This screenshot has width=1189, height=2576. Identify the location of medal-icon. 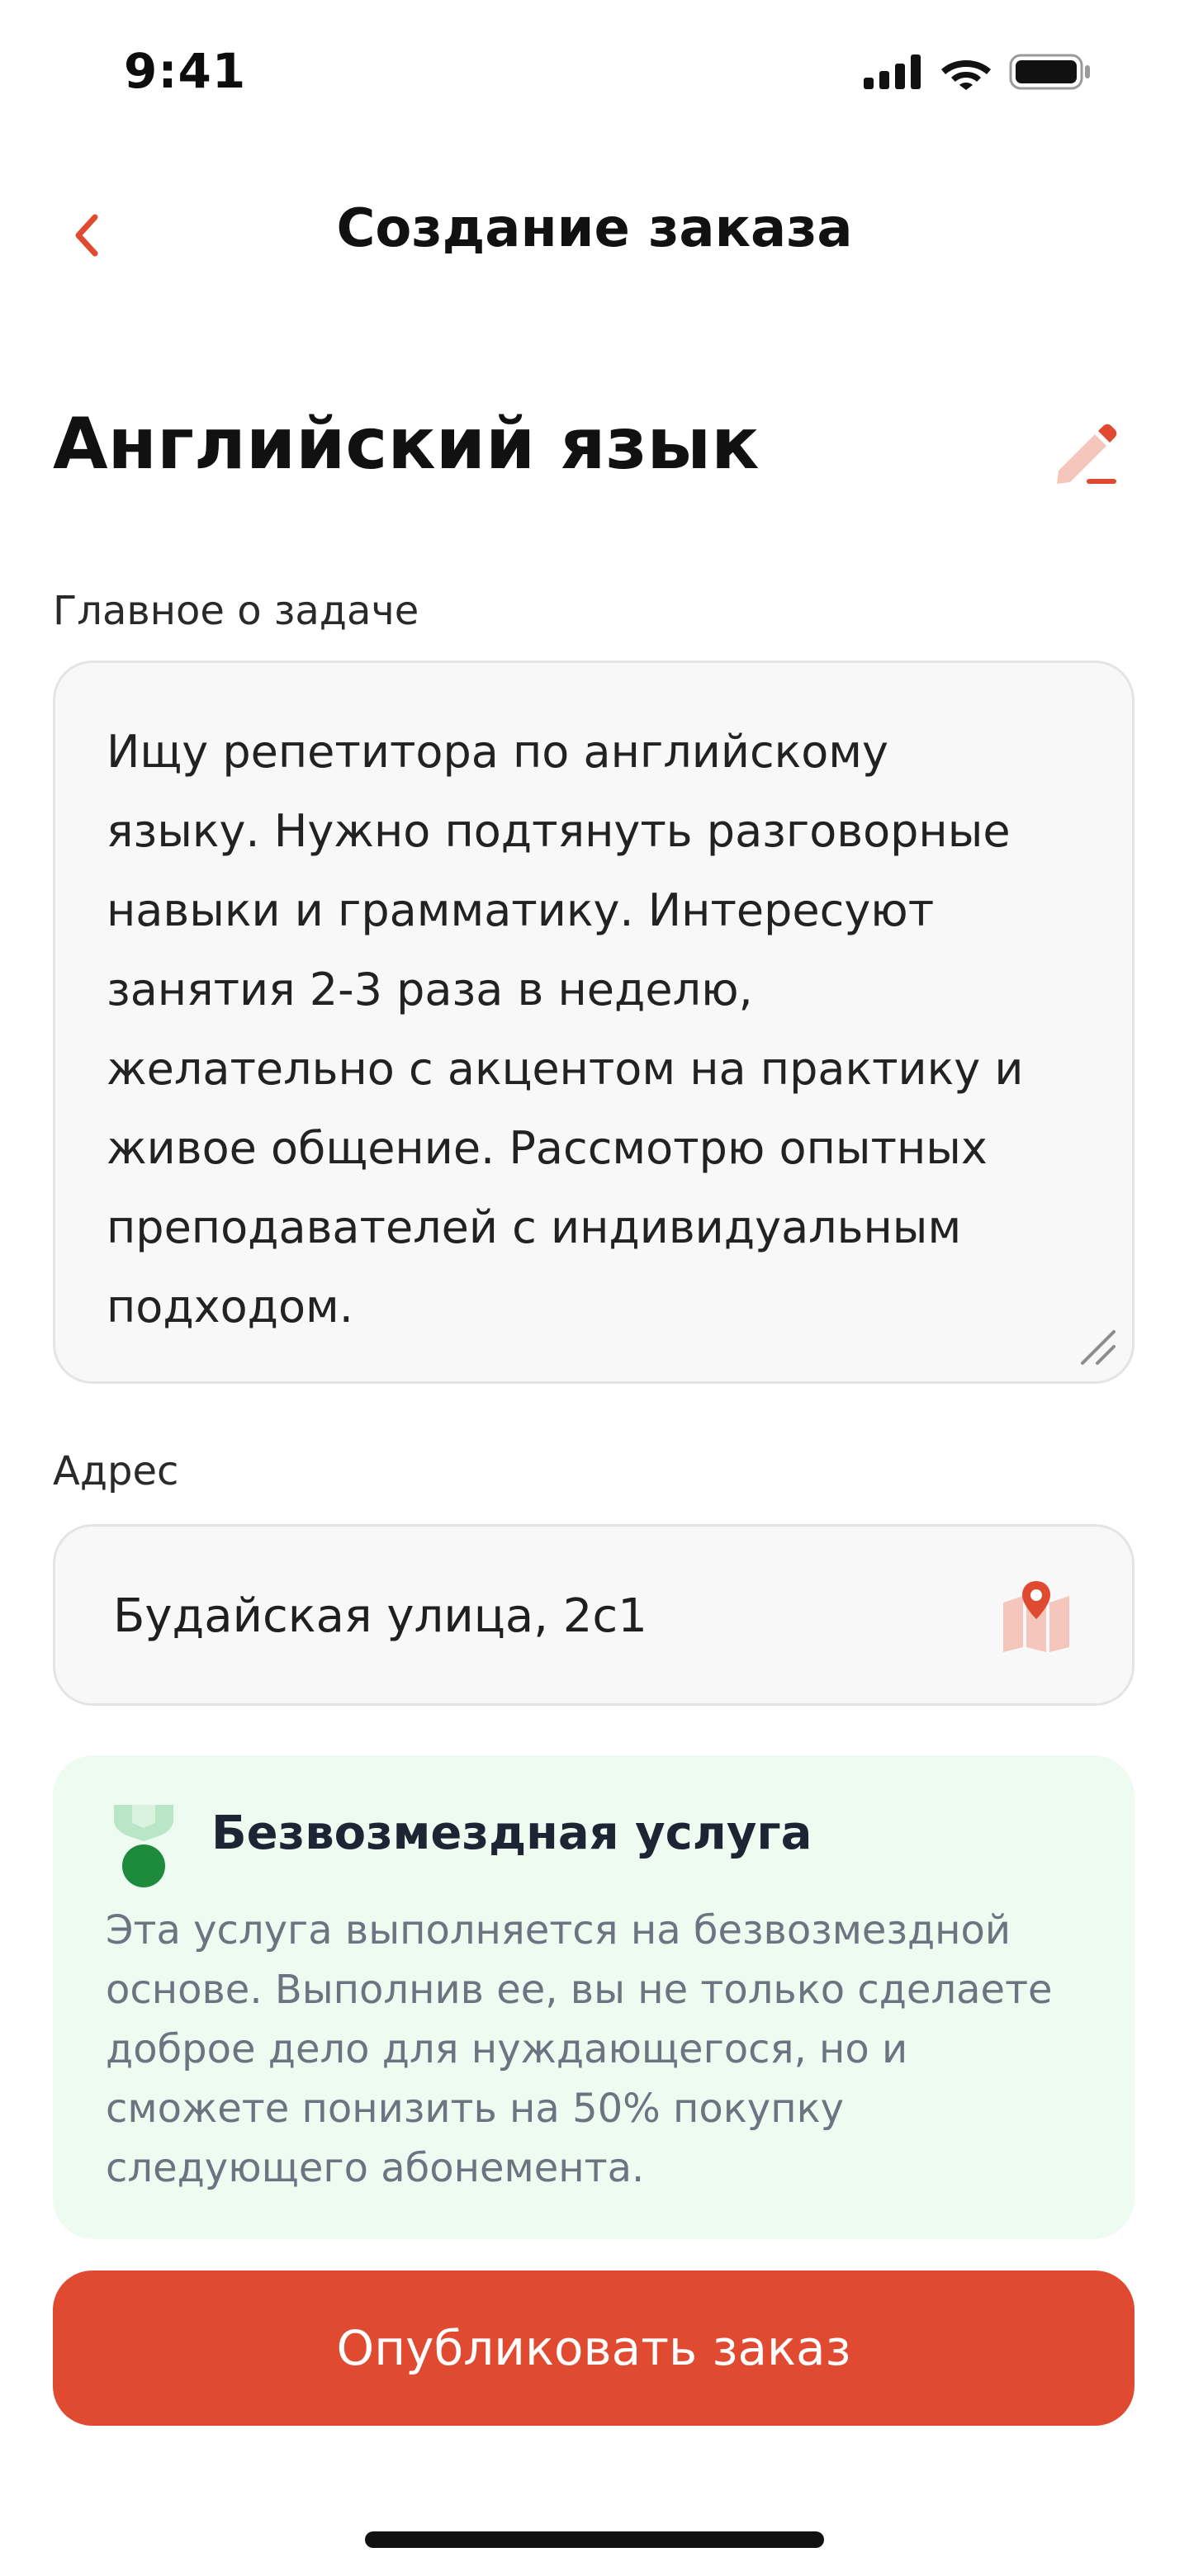
(143, 1846).